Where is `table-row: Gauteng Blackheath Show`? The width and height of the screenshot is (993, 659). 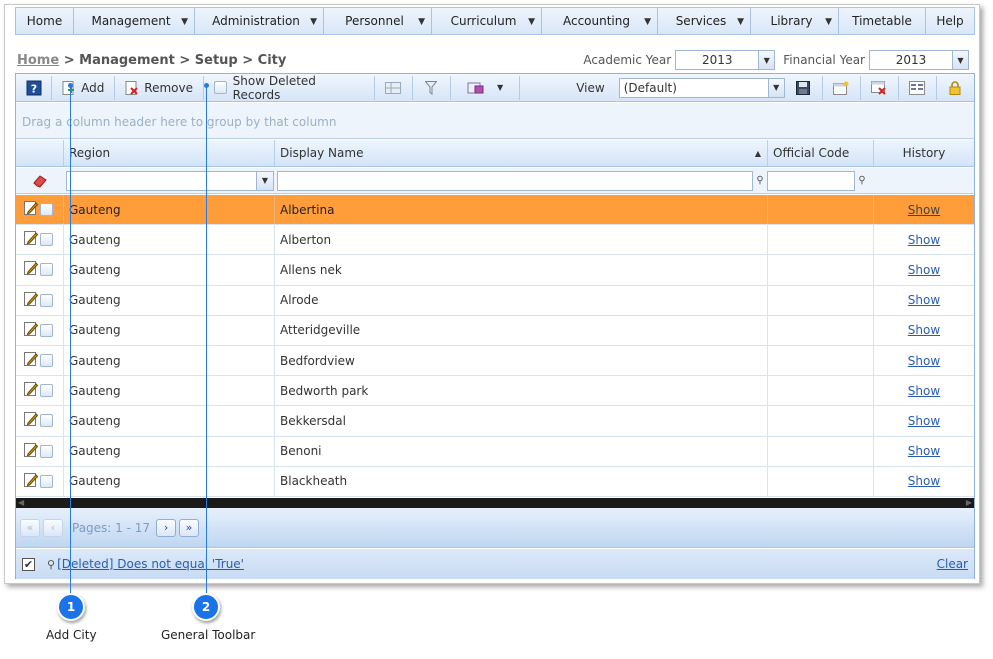
table-row: Gauteng Blackheath Show is located at coordinates (495, 481).